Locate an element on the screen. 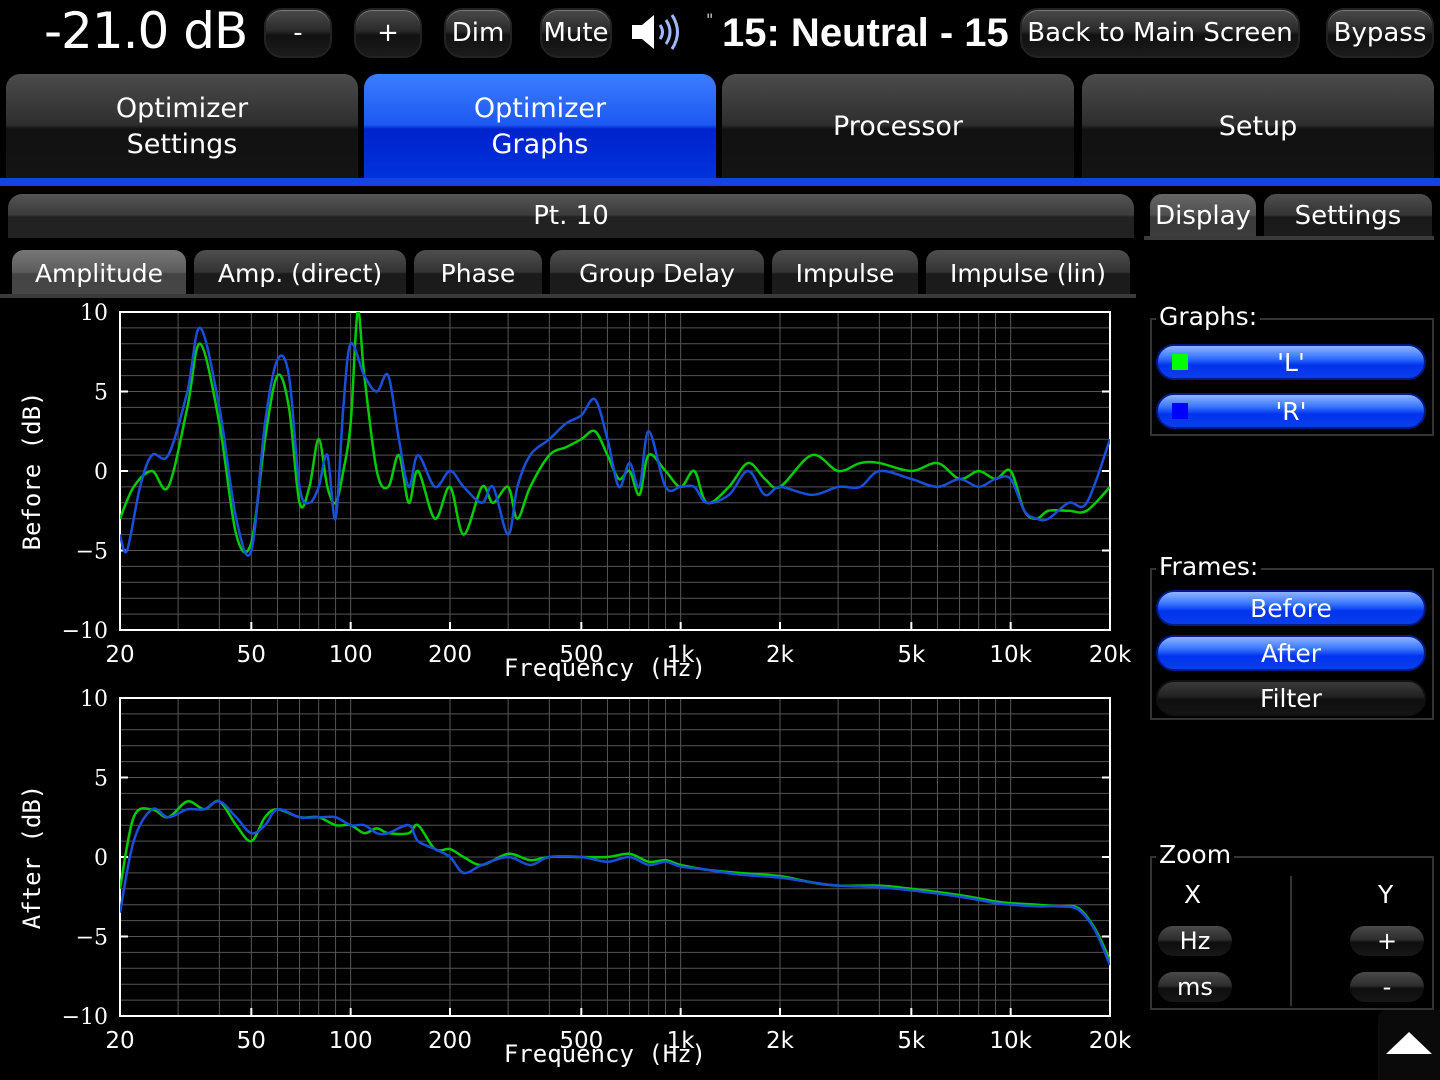  tab-phase: Phase is located at coordinates (478, 273).